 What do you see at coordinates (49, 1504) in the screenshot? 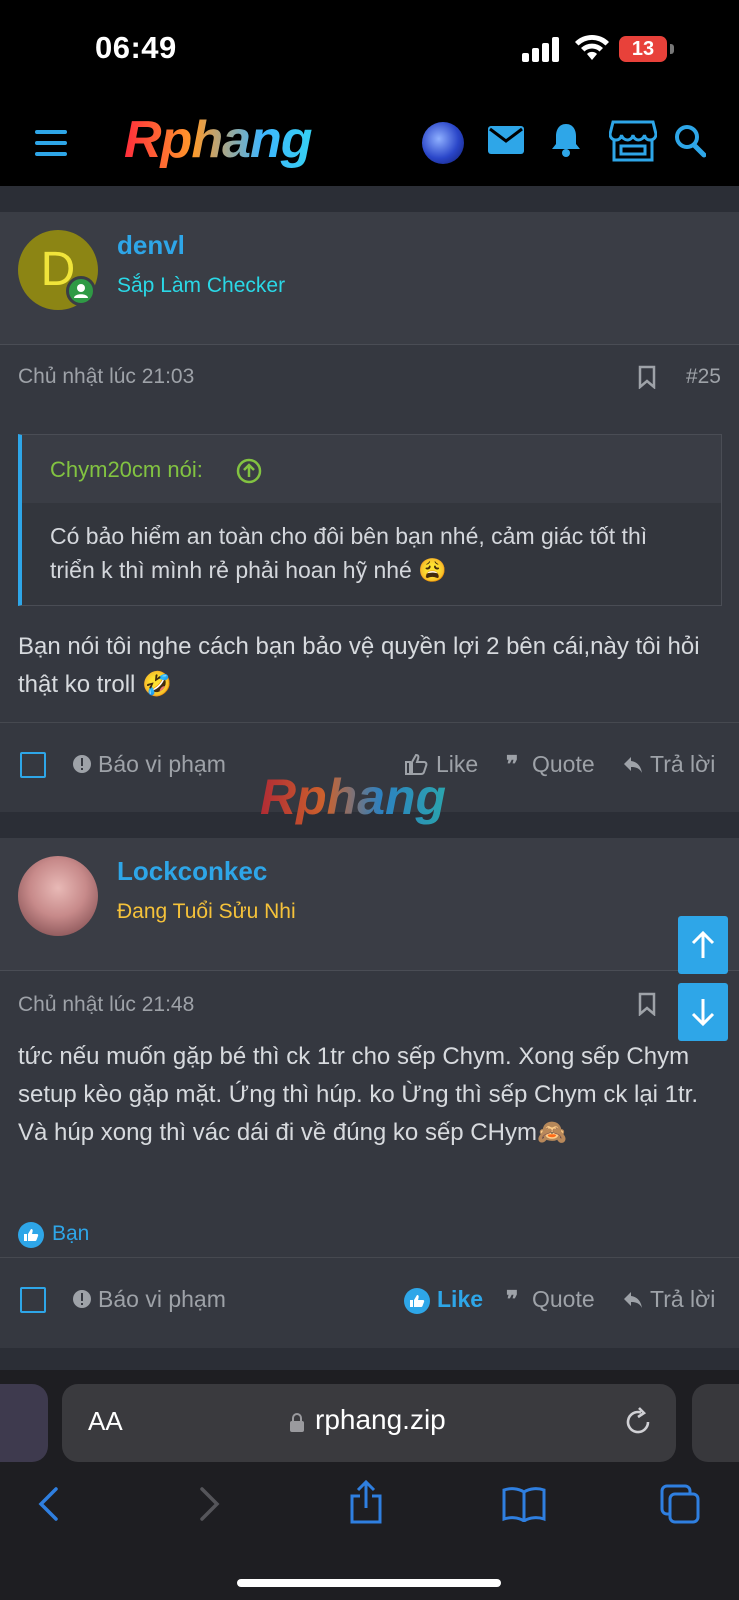
I see `back-icon` at bounding box center [49, 1504].